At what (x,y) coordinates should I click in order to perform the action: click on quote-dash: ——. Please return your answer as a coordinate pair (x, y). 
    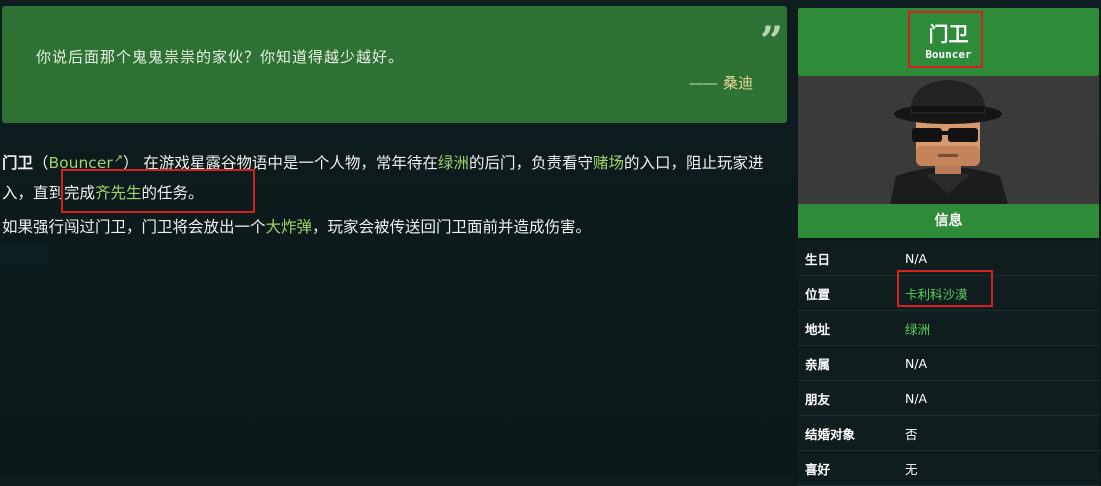
    Looking at the image, I should click on (703, 83).